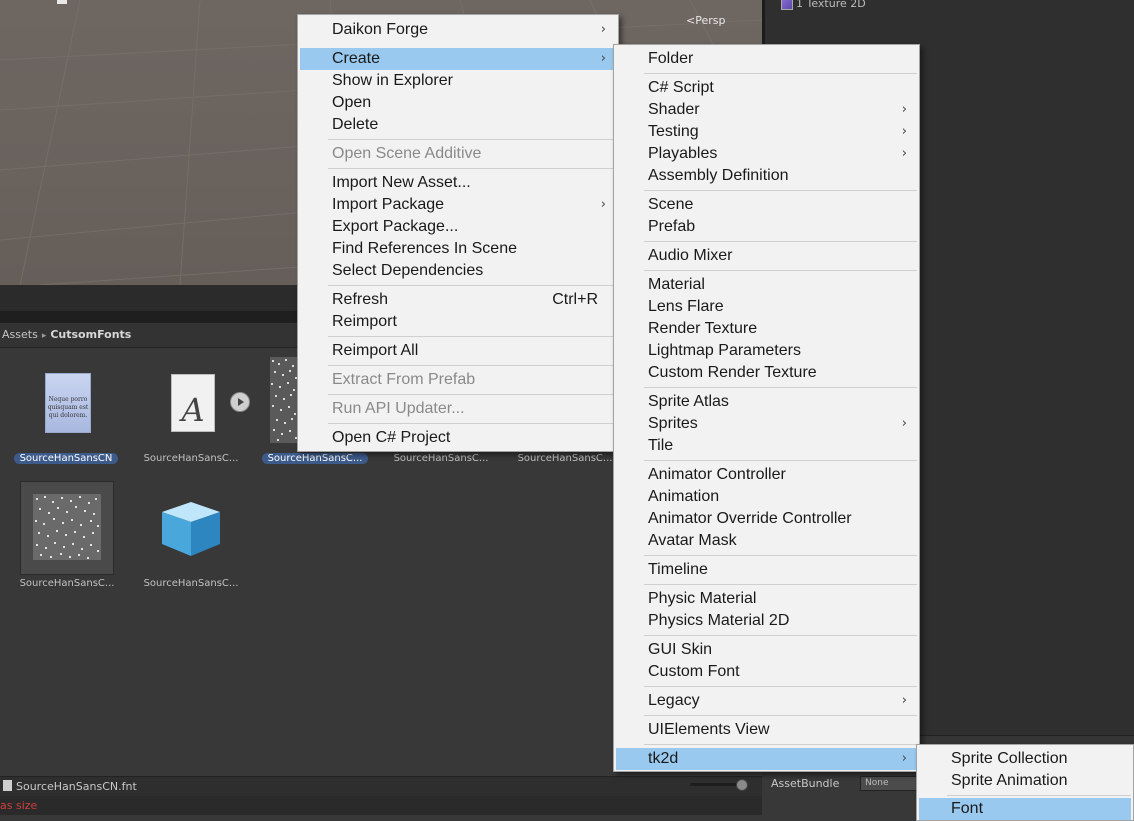 This screenshot has width=1134, height=821. I want to click on noise-texture-thumbnail, so click(284, 400).